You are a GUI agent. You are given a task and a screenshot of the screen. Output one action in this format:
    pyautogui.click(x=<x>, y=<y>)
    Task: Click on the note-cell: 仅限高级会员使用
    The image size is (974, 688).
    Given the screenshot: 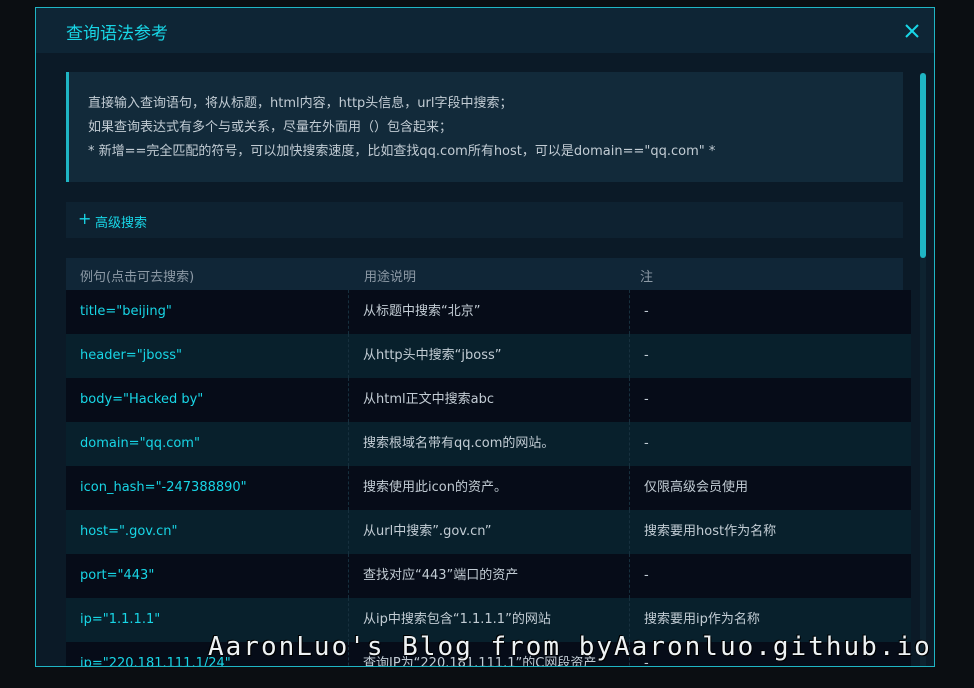 What is the action you would take?
    pyautogui.click(x=770, y=488)
    